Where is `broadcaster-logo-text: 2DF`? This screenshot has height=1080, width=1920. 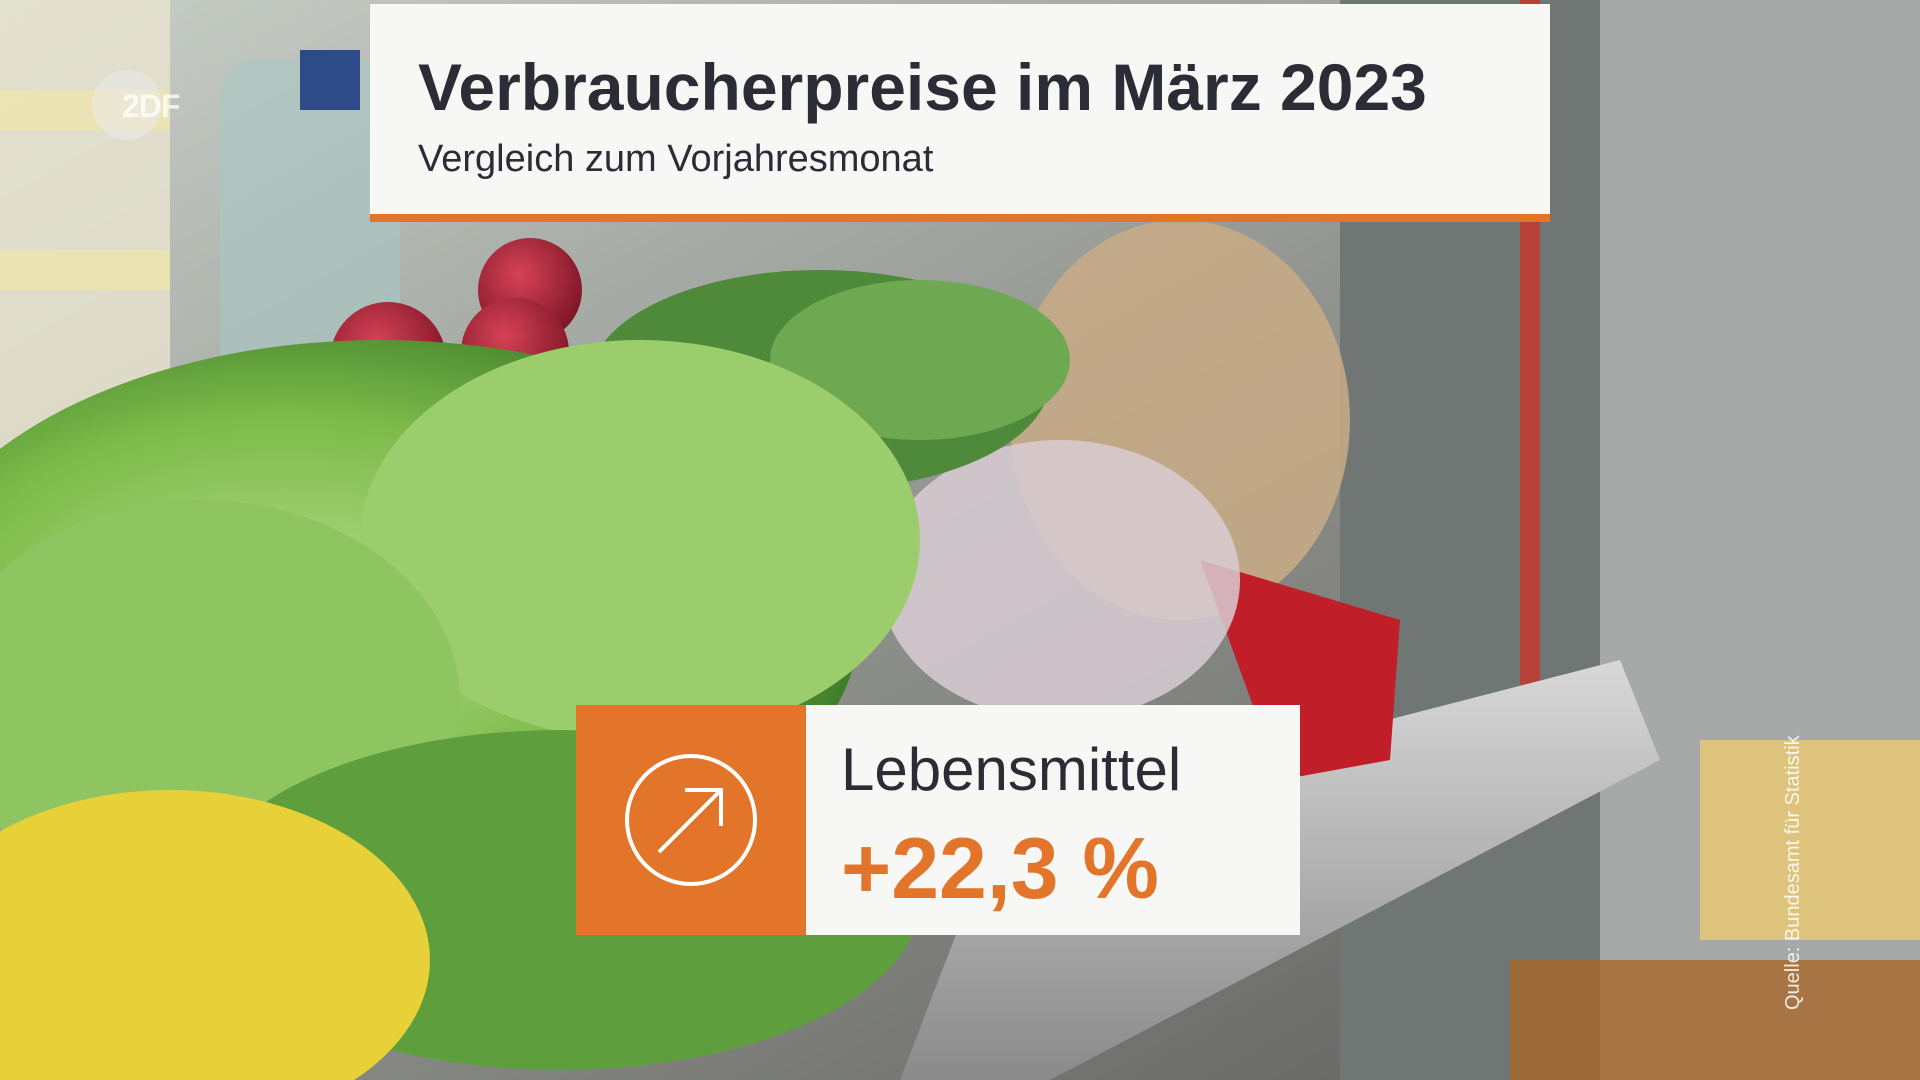
broadcaster-logo-text: 2DF is located at coordinates (151, 106).